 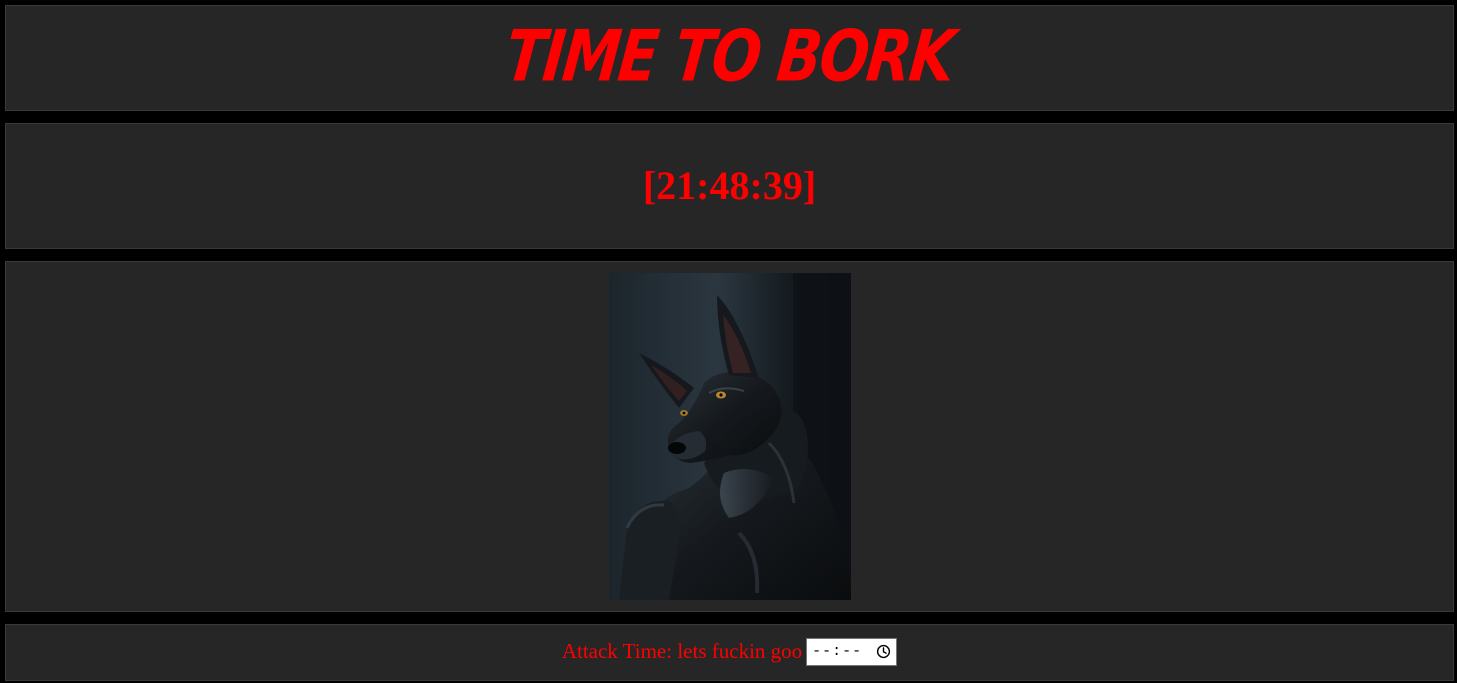 I want to click on attack-time-input: --:--, so click(x=852, y=651).